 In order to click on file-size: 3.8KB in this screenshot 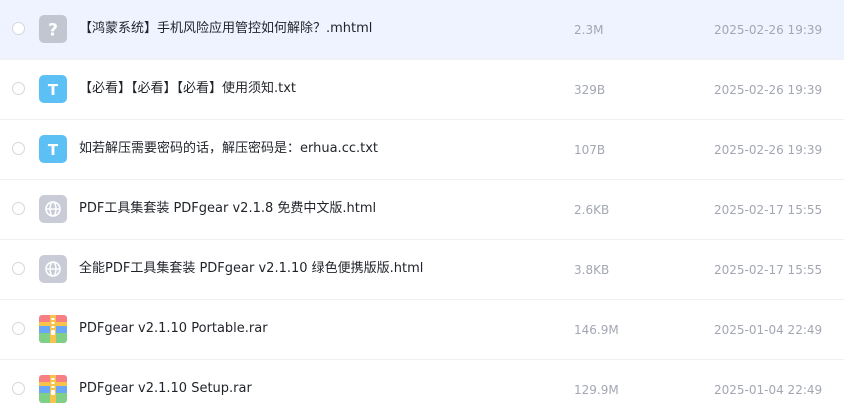, I will do `click(592, 270)`.